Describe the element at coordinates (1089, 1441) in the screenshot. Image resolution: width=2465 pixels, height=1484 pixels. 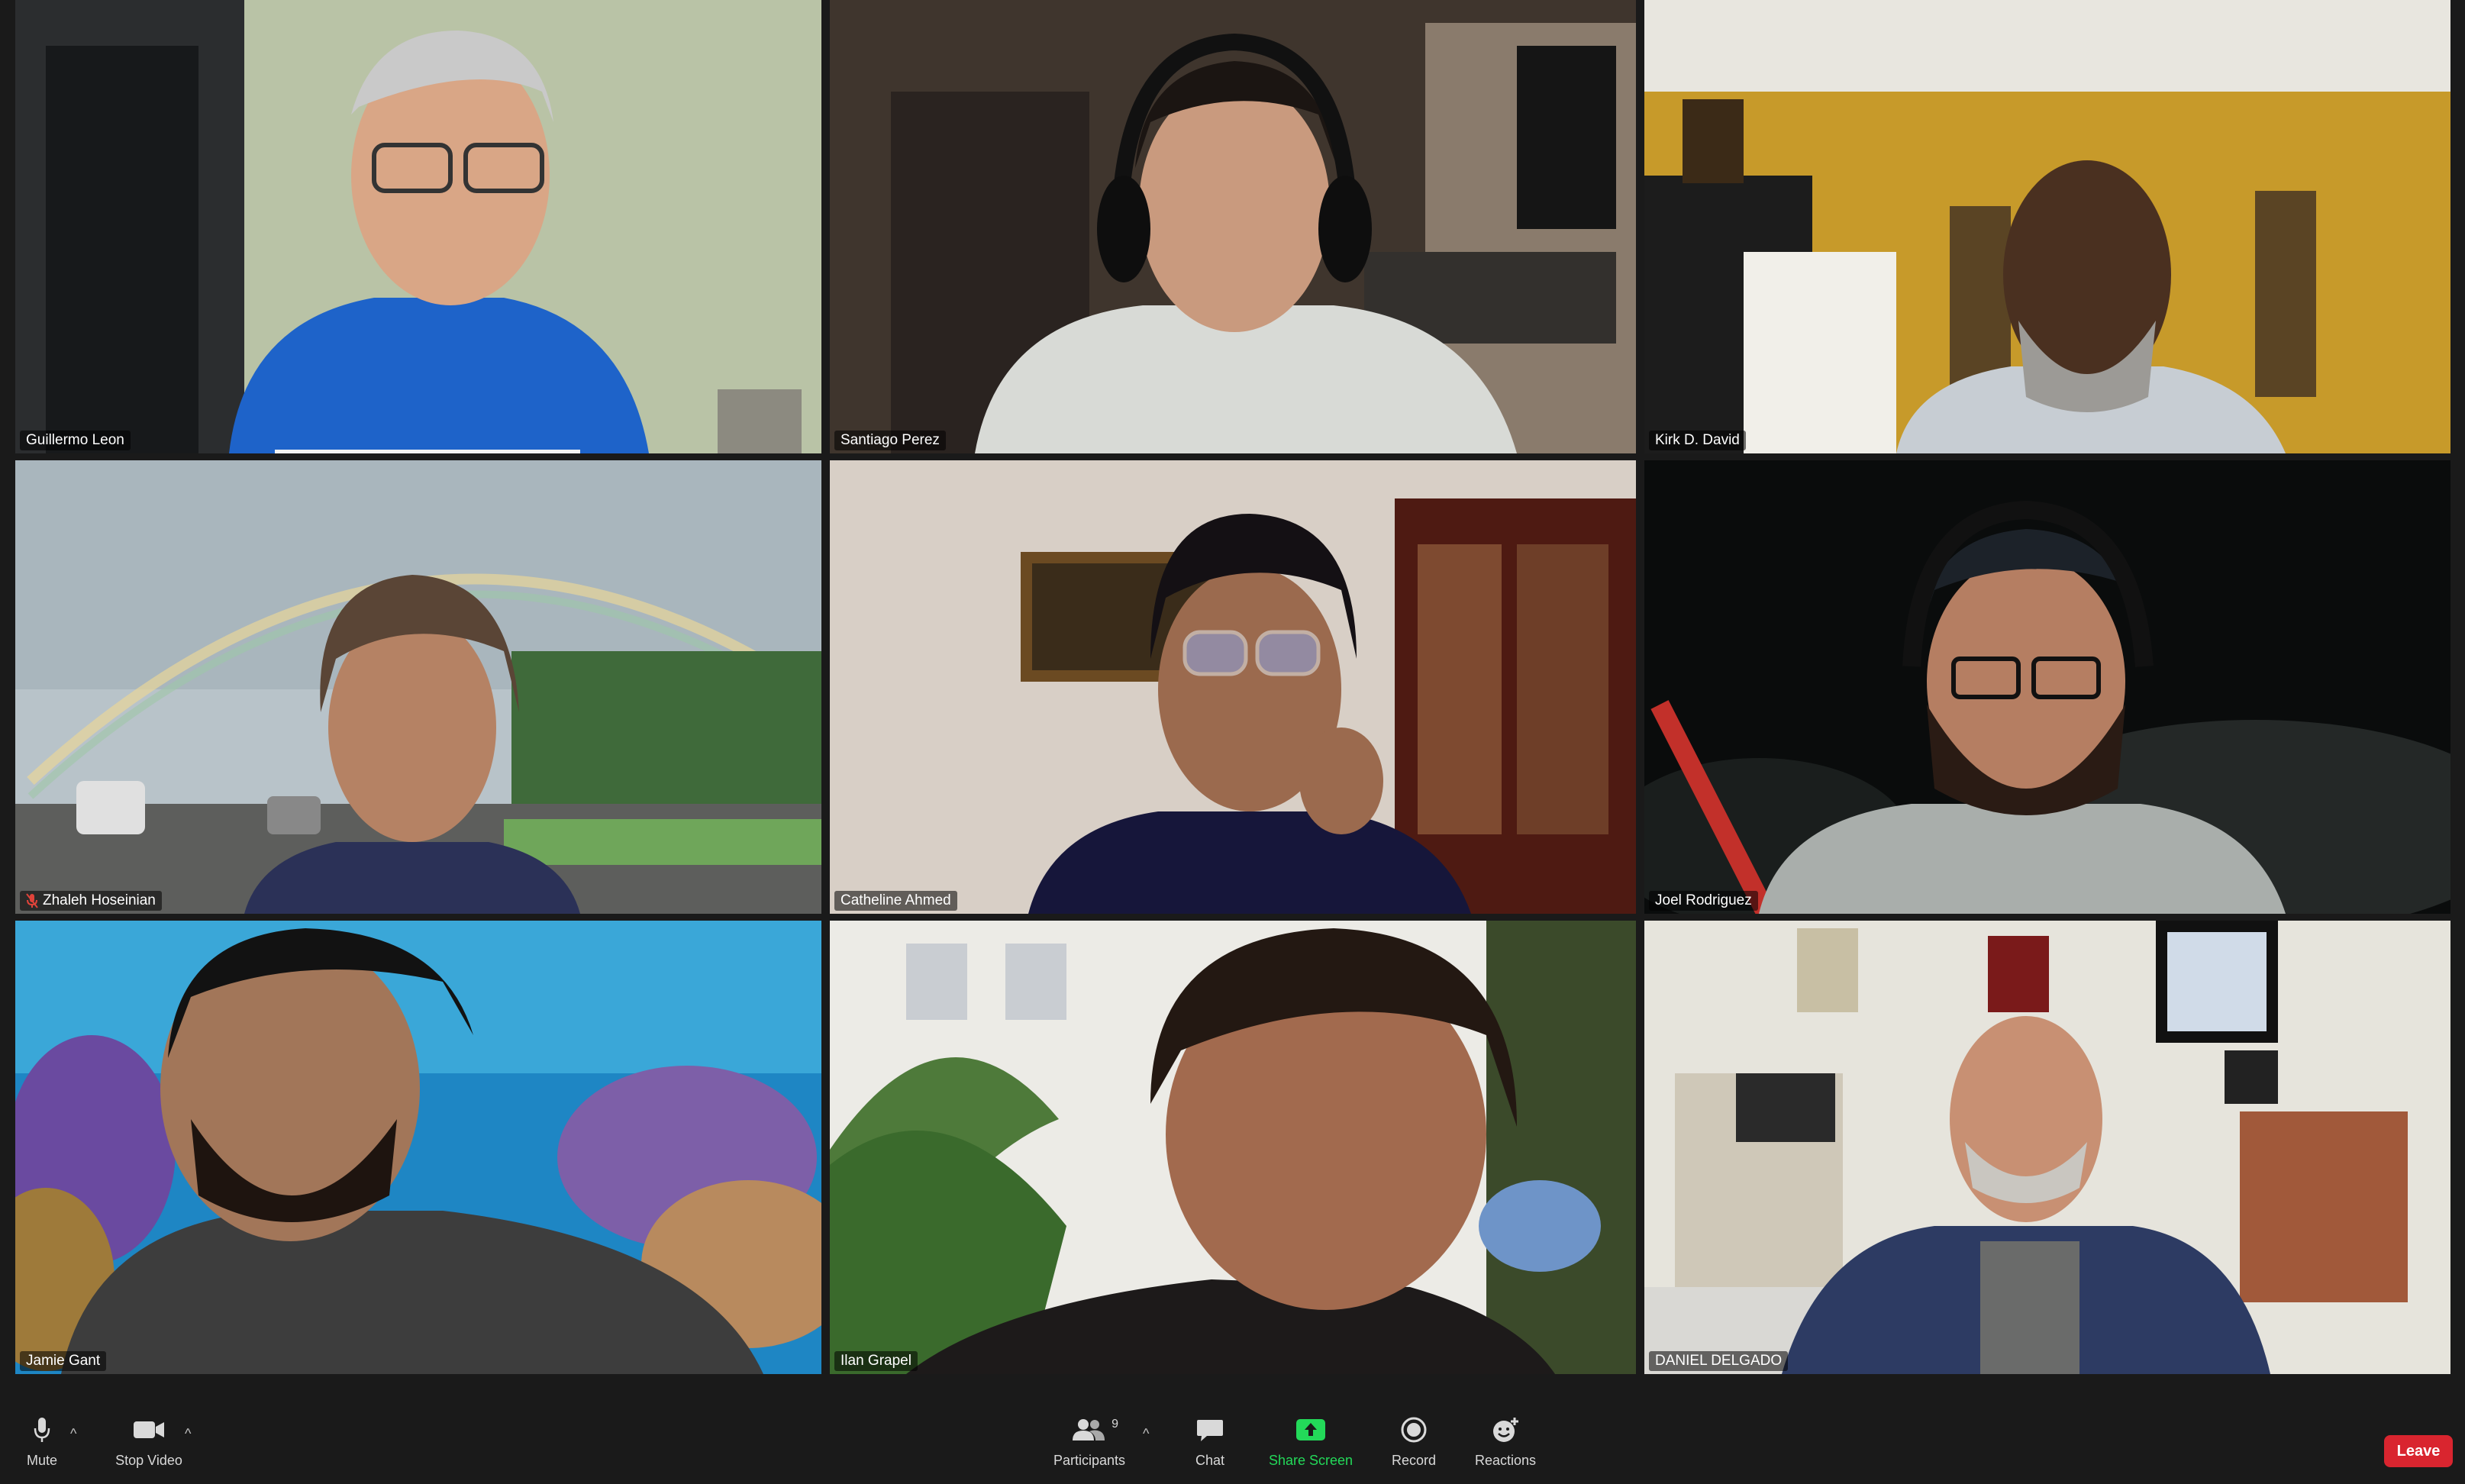
I see `participants-button: 9 Participants` at that location.